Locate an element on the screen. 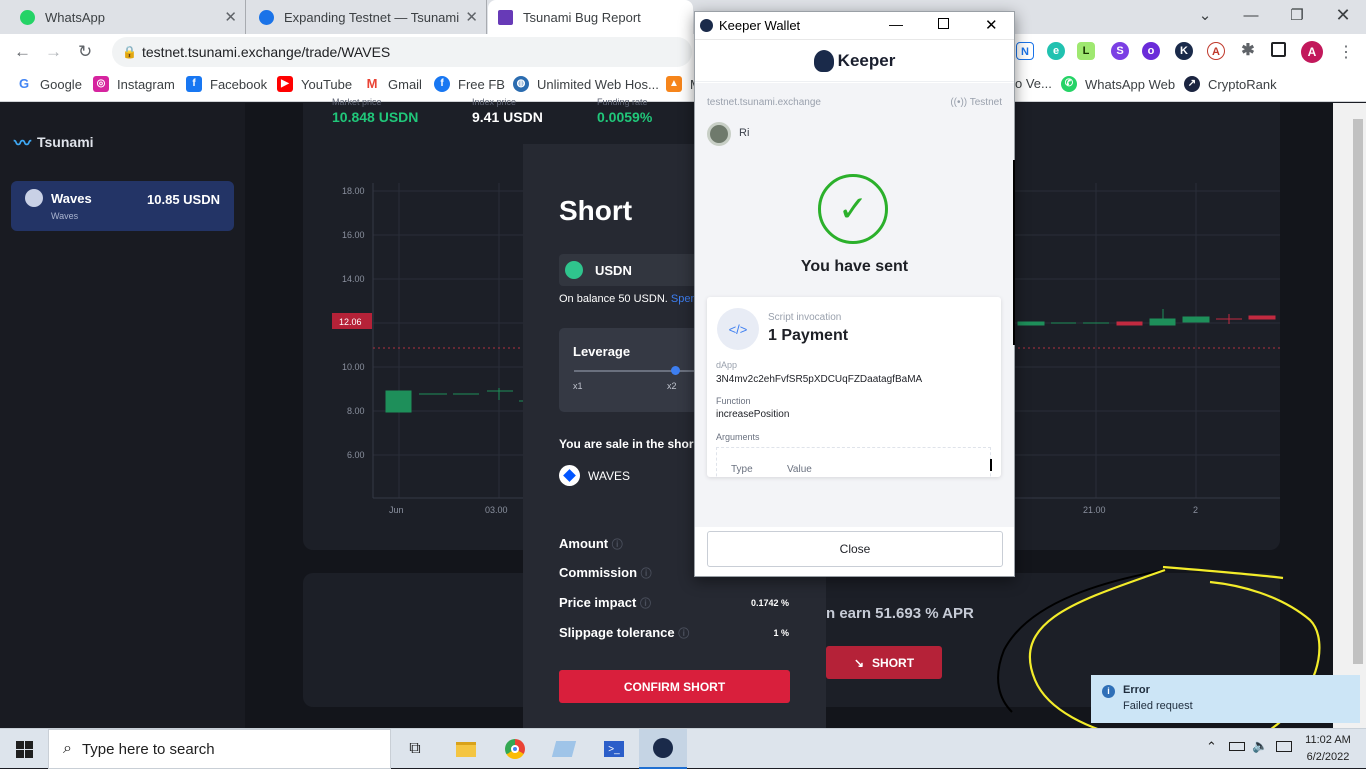  puzzle-icon: ✱ is located at coordinates (1248, 51).